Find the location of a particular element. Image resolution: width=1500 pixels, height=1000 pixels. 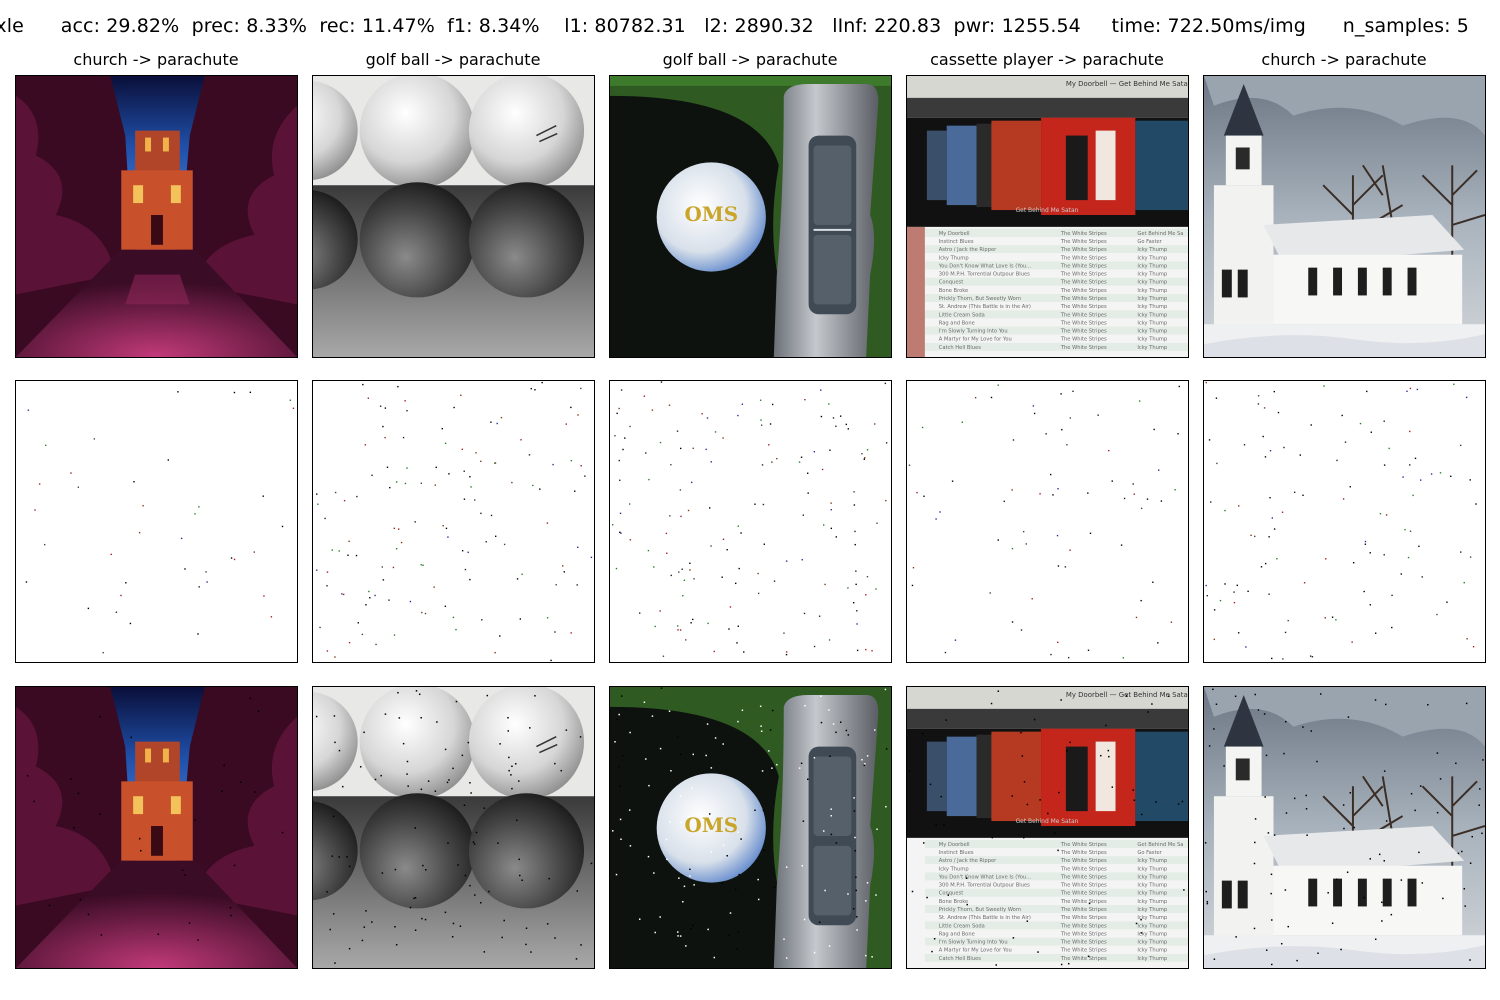

track-cell: Little Cream Soda is located at coordinates (962, 315).